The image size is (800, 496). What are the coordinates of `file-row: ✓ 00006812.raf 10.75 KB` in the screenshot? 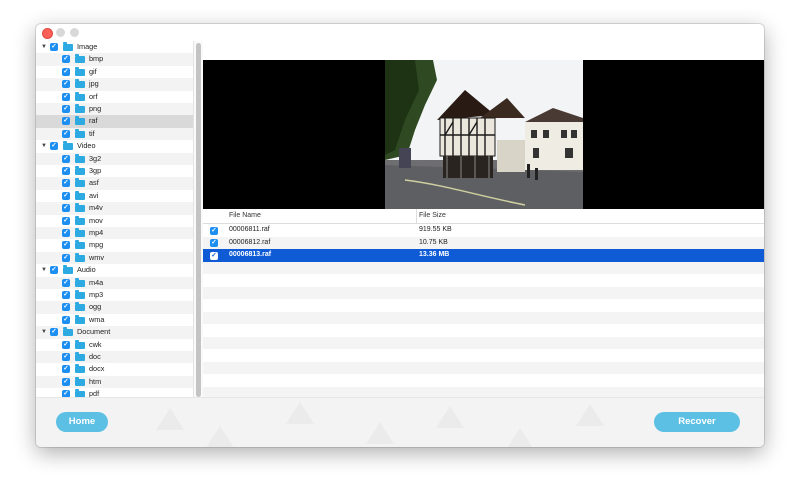 It's located at (483, 242).